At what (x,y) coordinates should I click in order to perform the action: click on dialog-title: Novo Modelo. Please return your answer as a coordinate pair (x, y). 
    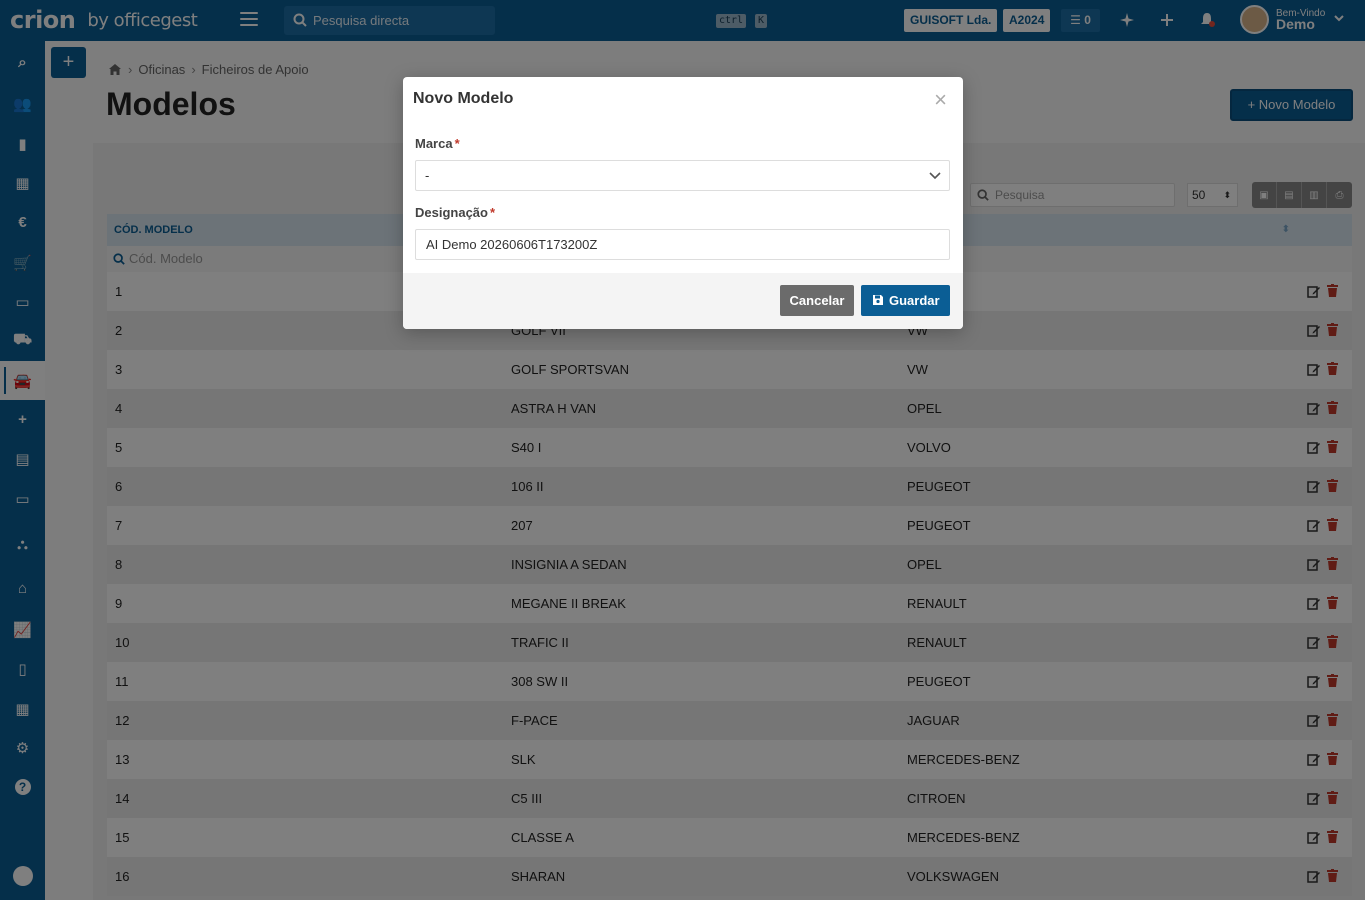
    Looking at the image, I should click on (463, 98).